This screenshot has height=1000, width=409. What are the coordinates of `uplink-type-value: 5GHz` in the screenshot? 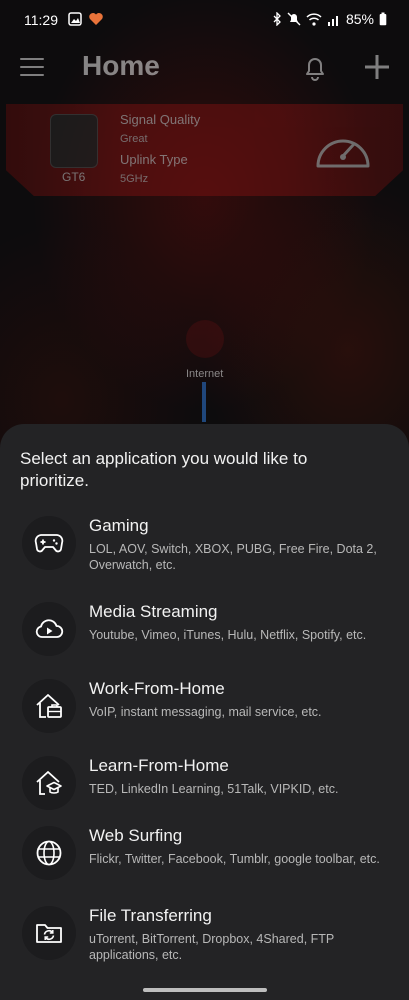 It's located at (134, 179).